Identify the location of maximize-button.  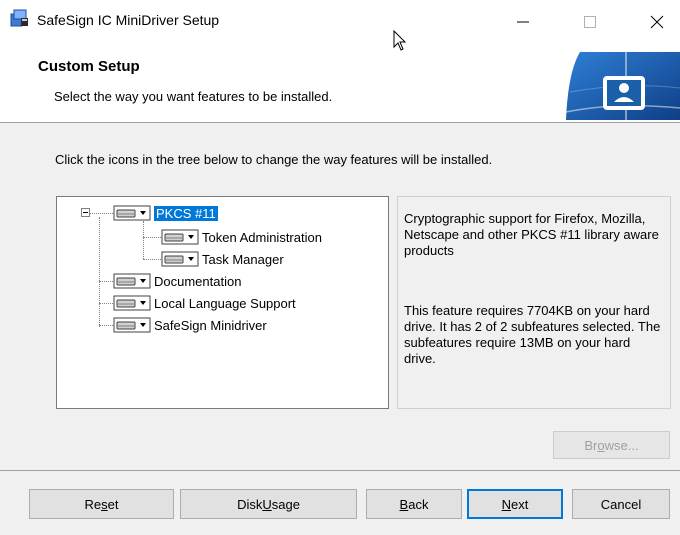
(590, 22).